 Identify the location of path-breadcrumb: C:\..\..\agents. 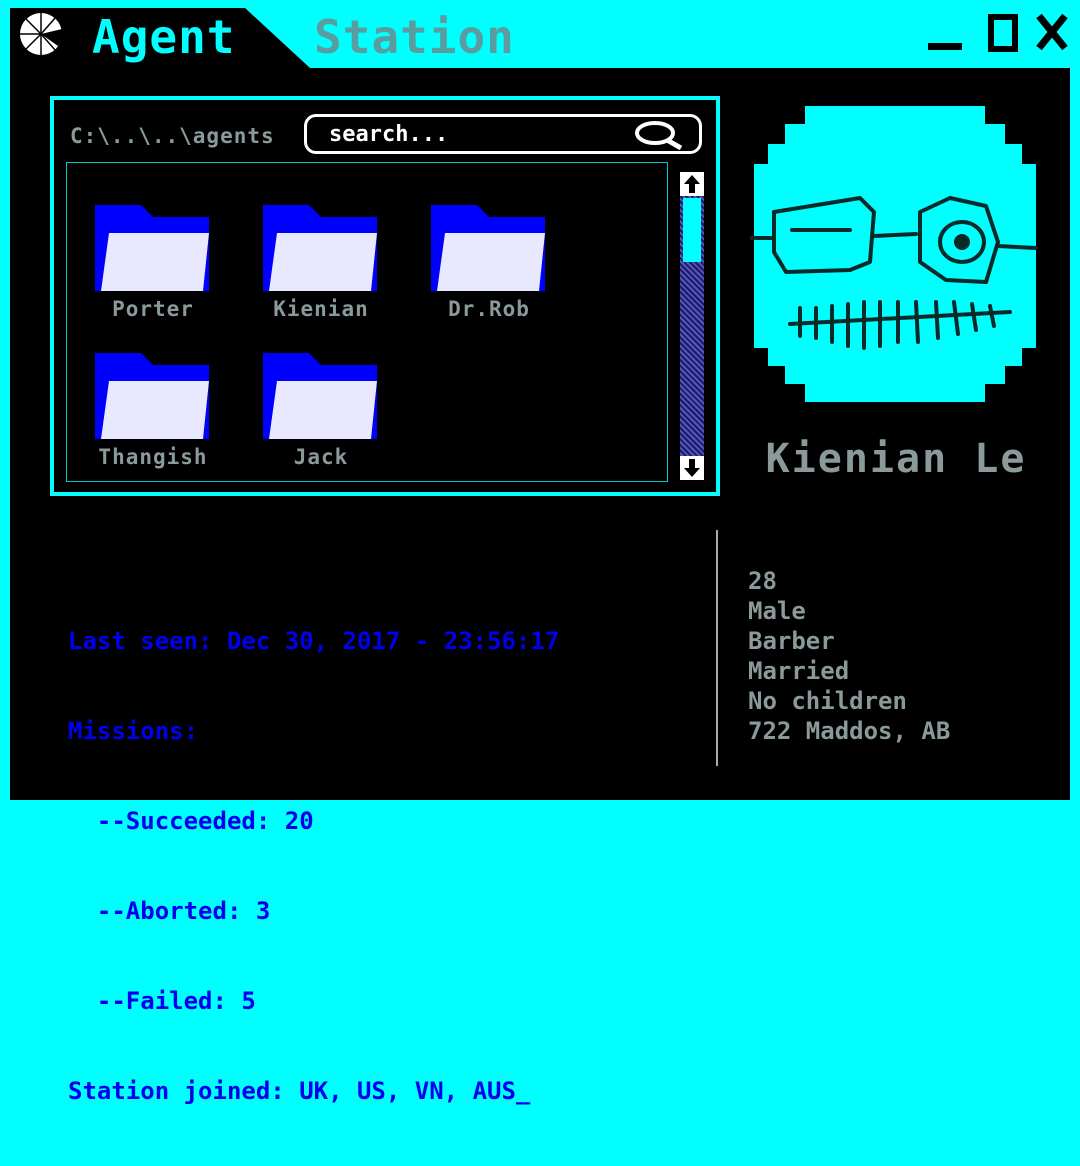
(172, 136).